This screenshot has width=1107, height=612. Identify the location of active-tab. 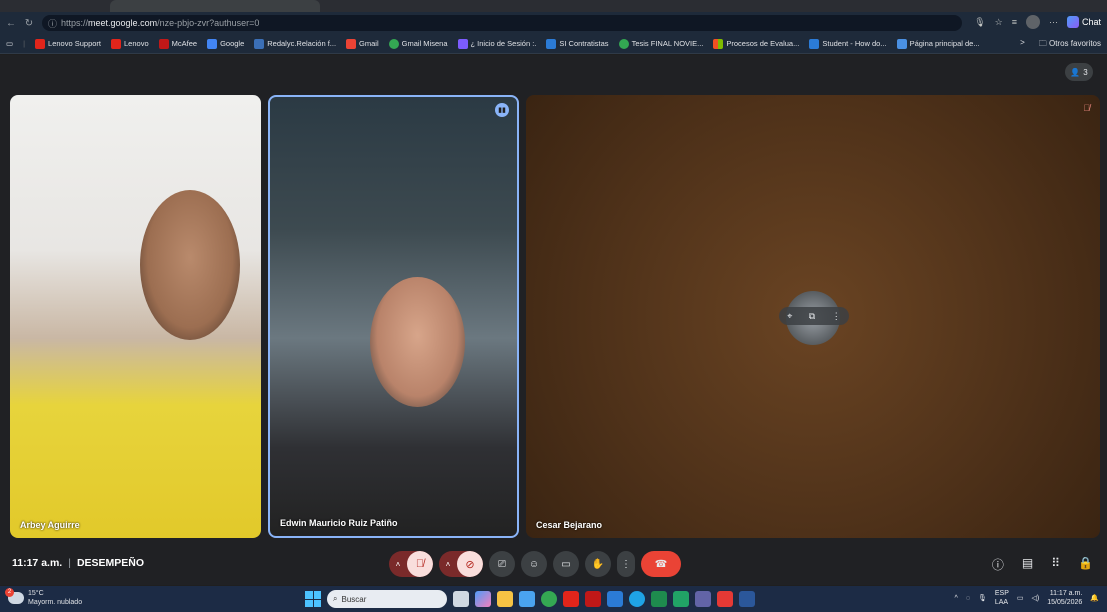
(215, 6).